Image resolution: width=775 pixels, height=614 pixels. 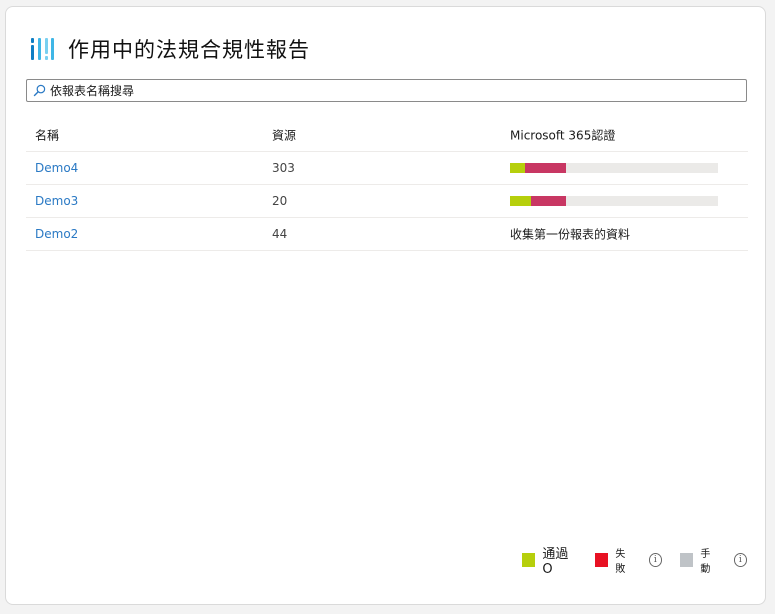 What do you see at coordinates (387, 234) in the screenshot?
I see `table-row: Demo2 44 收集第一份報表的資料` at bounding box center [387, 234].